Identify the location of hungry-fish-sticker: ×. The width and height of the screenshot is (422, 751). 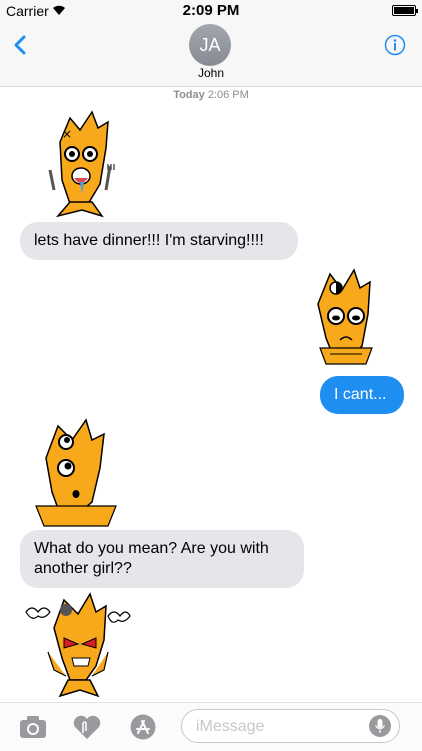
(85, 164).